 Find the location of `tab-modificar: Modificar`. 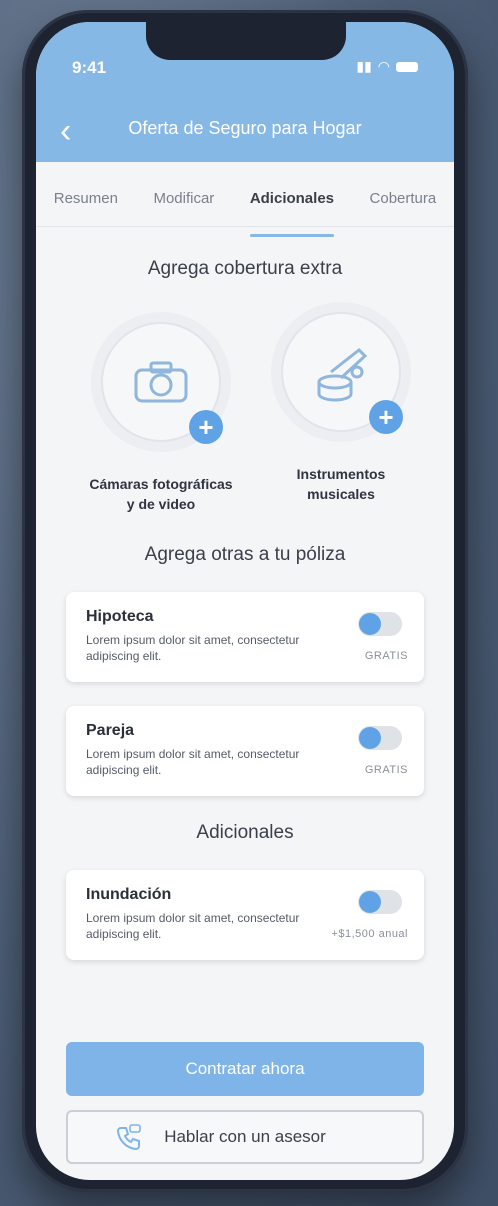

tab-modificar: Modificar is located at coordinates (183, 199).